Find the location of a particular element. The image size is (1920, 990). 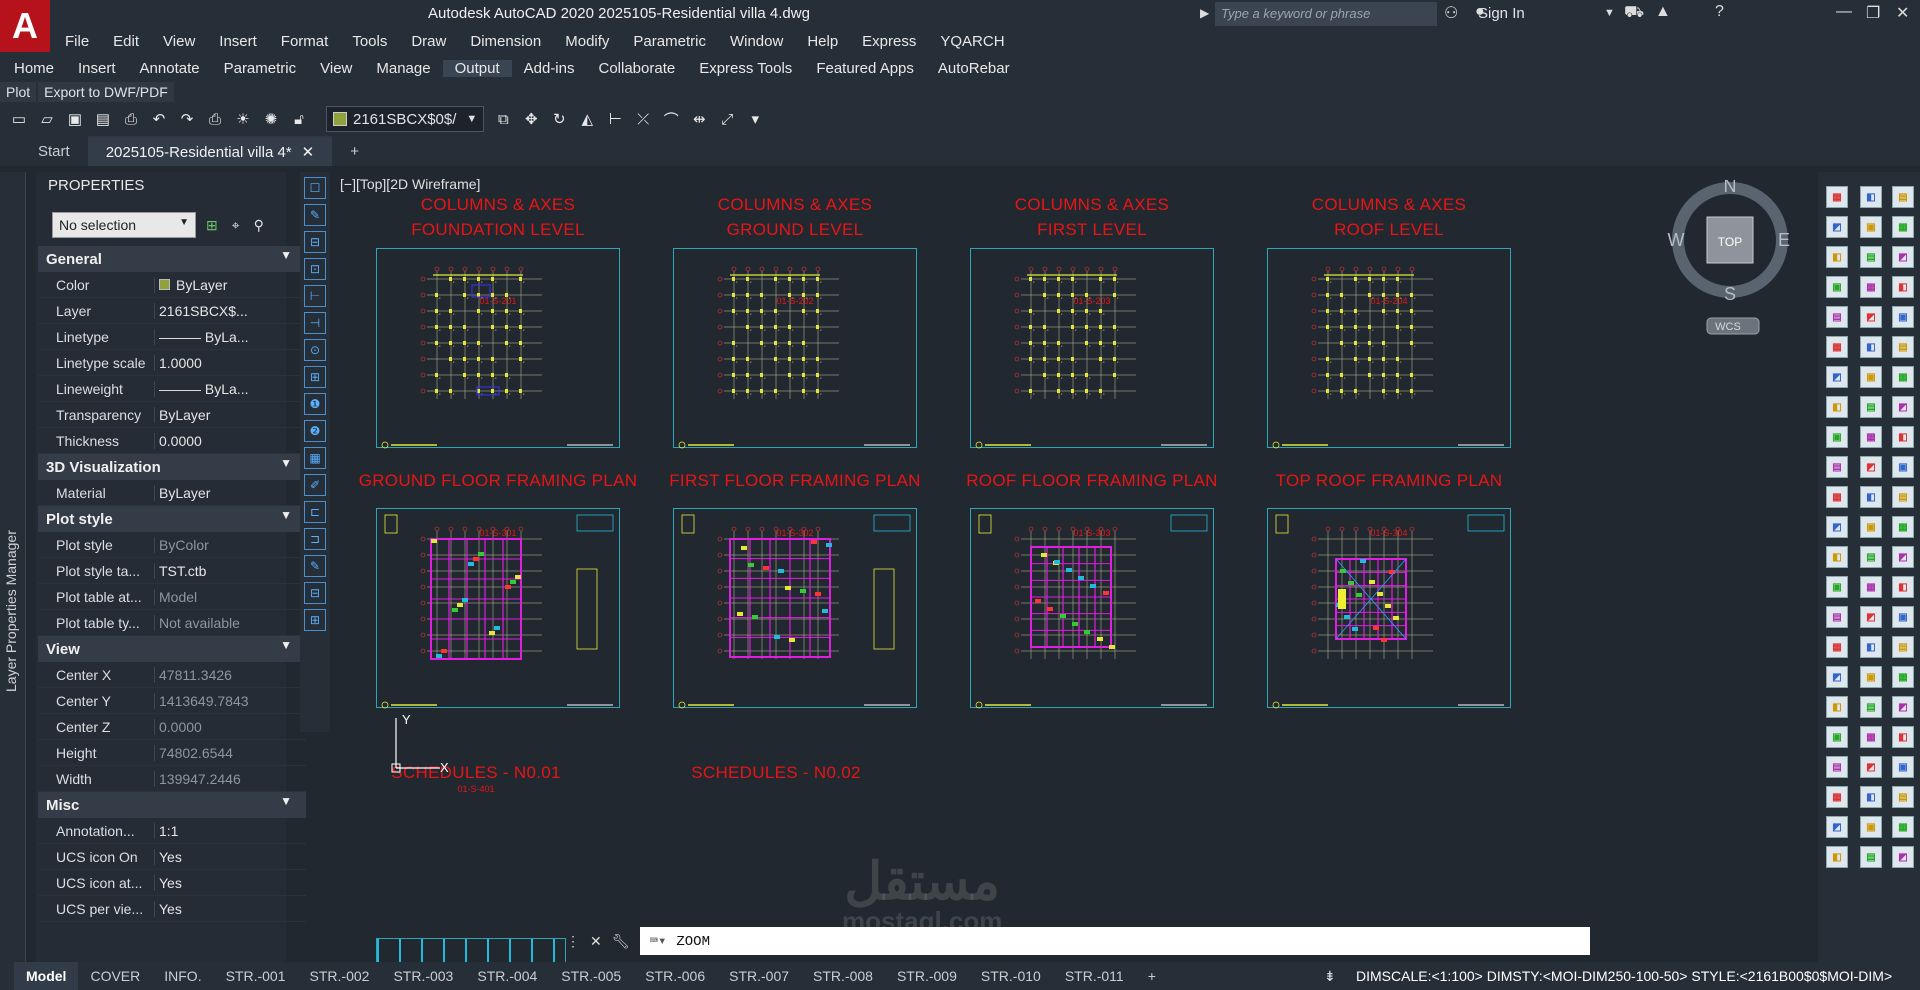

property-value: 1.0000 is located at coordinates (230, 362).